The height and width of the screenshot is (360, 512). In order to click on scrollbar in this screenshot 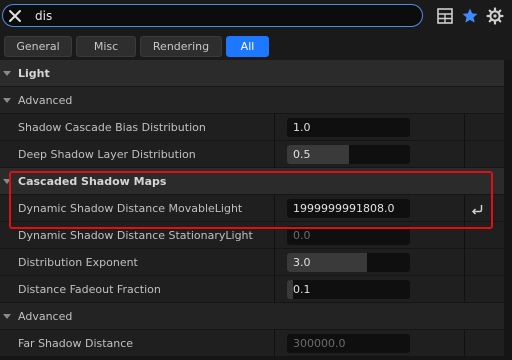, I will do `click(508, 210)`.